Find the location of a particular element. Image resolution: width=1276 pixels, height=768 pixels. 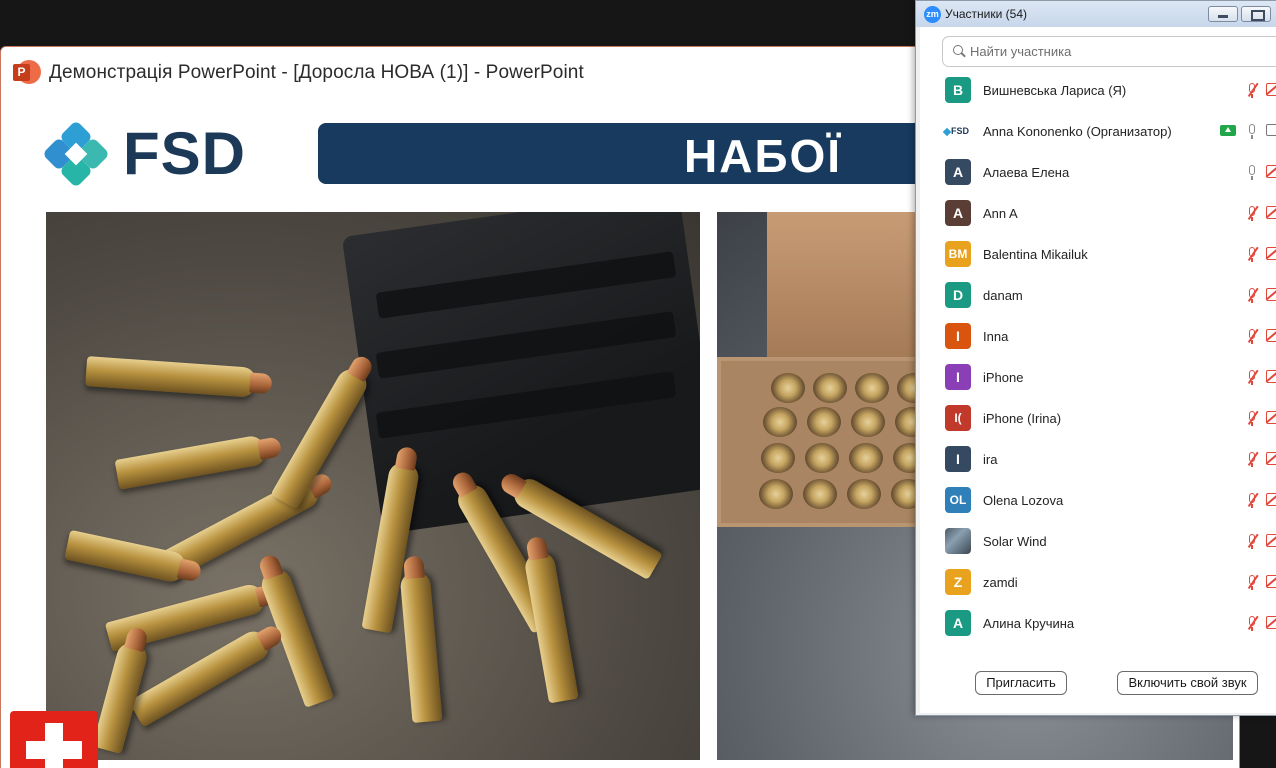

participant-row: А Алина Кручина is located at coordinates (1098, 623).